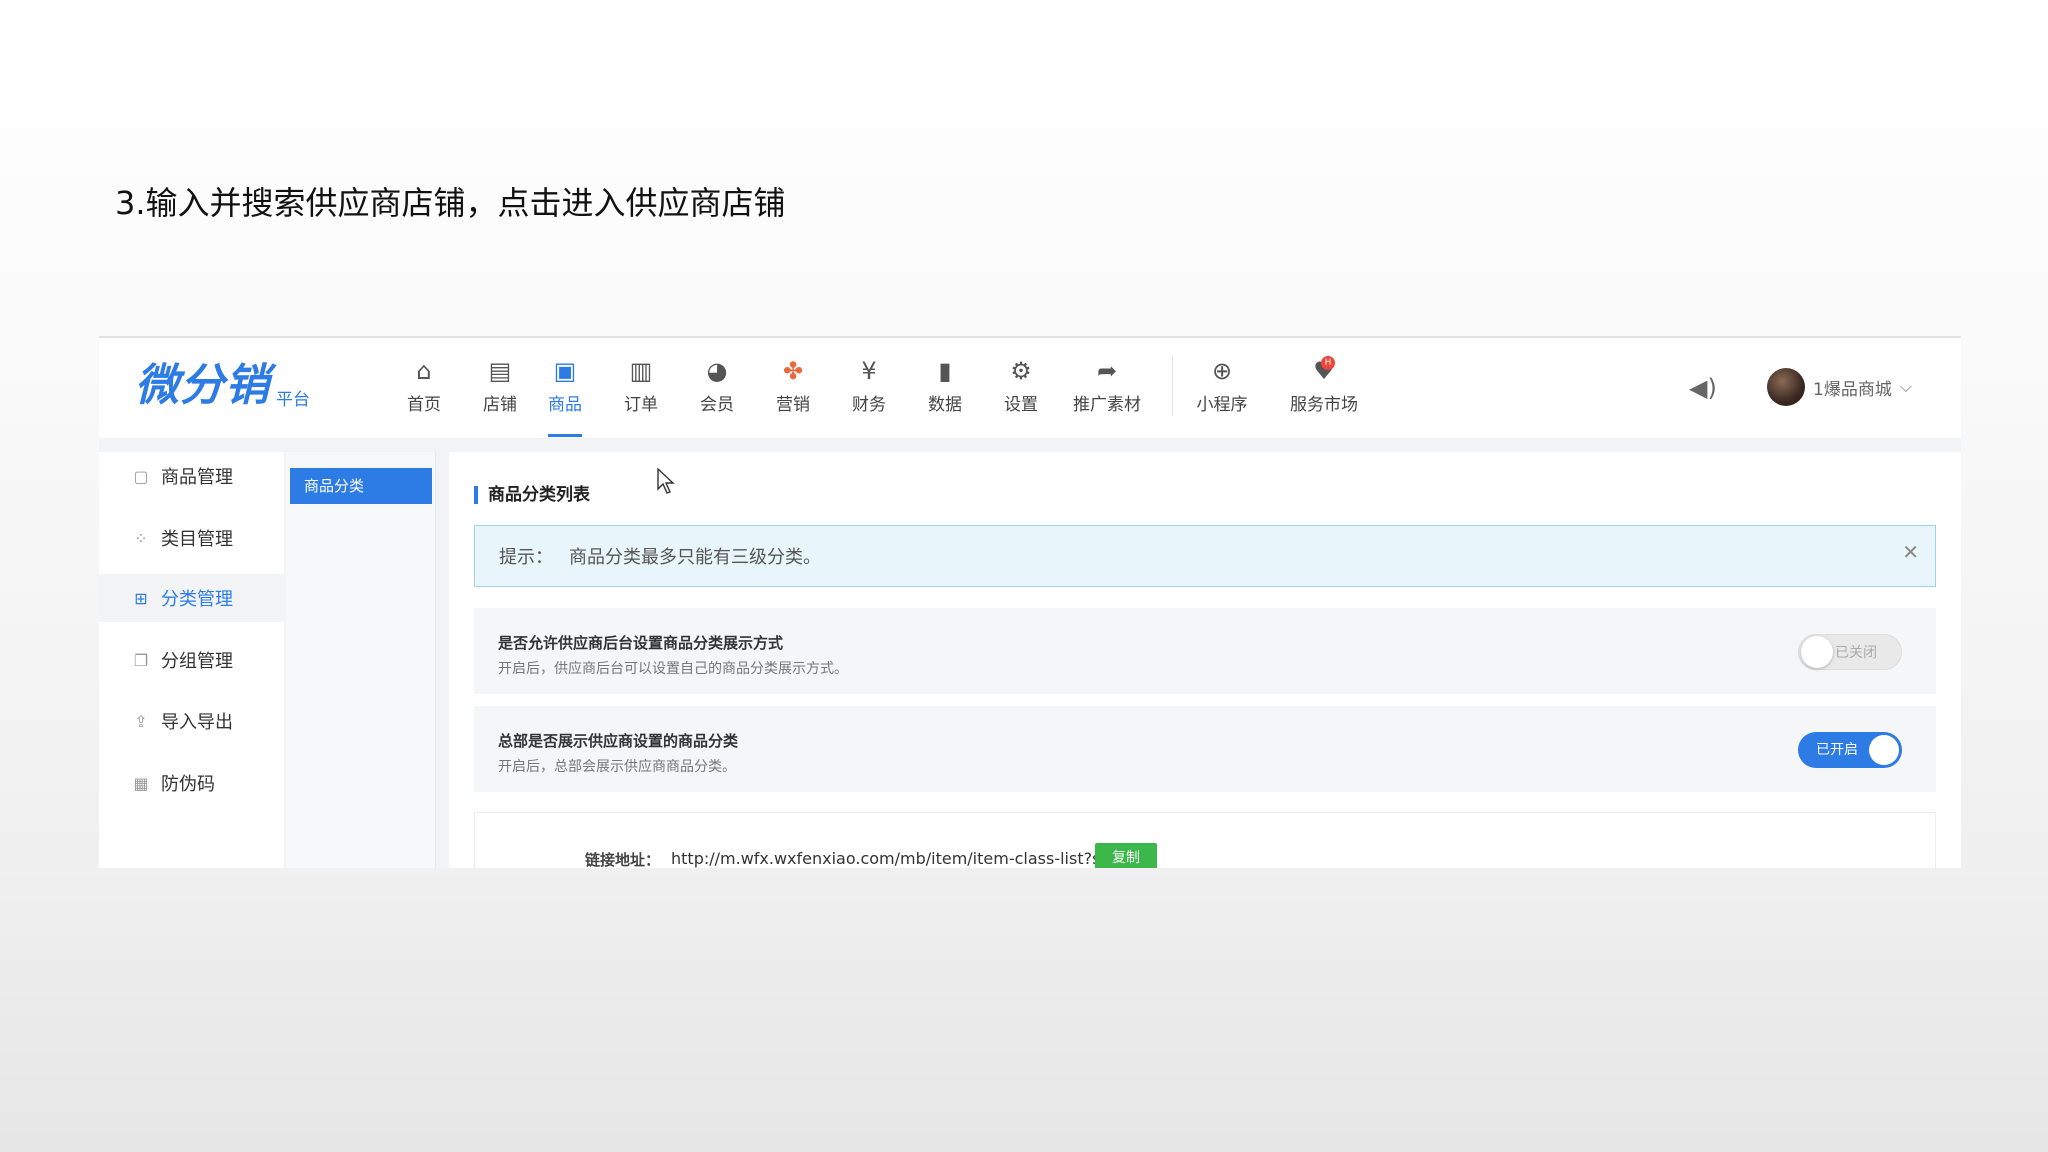 The height and width of the screenshot is (1152, 2048). What do you see at coordinates (869, 385) in the screenshot?
I see `nav-item-finance: ¥ 财务` at bounding box center [869, 385].